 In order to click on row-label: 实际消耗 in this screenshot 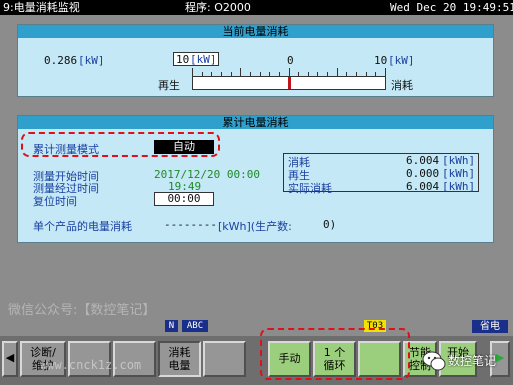, I will do `click(310, 188)`.